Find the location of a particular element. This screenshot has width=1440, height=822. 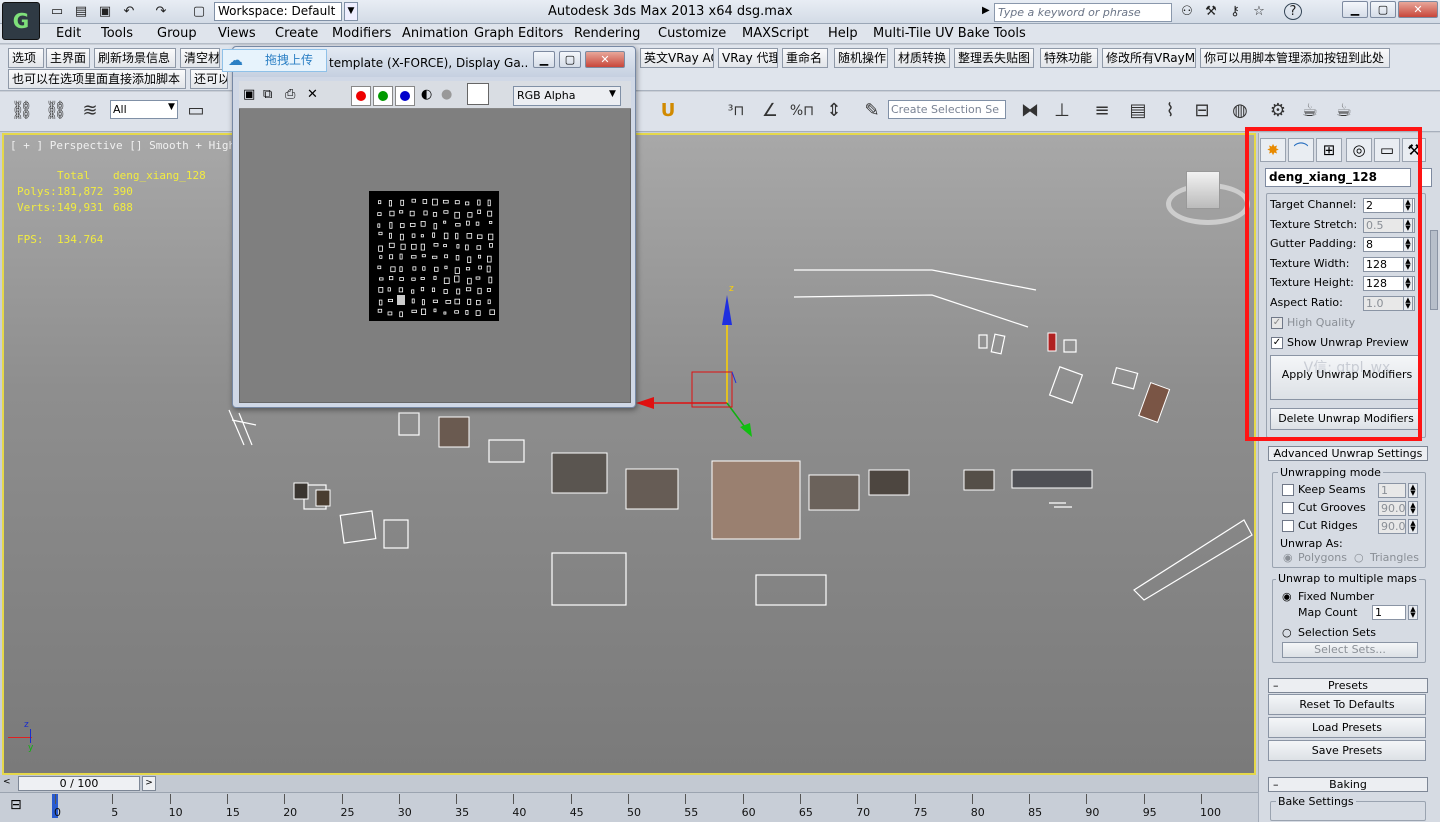

apply-unwrap-button: V信: qtpl_wx Apply Unwrap Modifiers is located at coordinates (1346, 377).